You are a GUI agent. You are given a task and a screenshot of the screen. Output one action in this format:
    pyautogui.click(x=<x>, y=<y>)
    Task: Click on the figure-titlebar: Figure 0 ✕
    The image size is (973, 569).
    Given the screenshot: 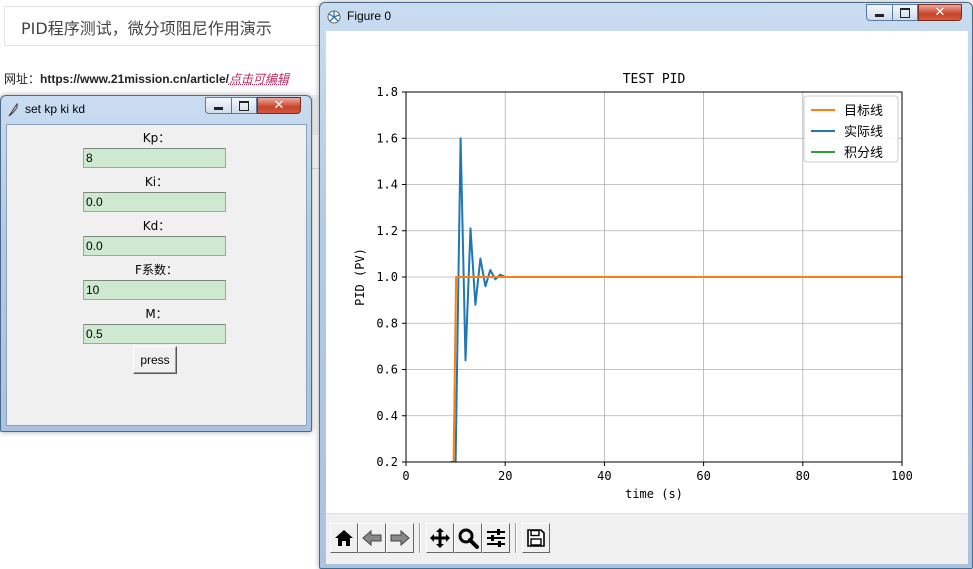 What is the action you would take?
    pyautogui.click(x=646, y=16)
    